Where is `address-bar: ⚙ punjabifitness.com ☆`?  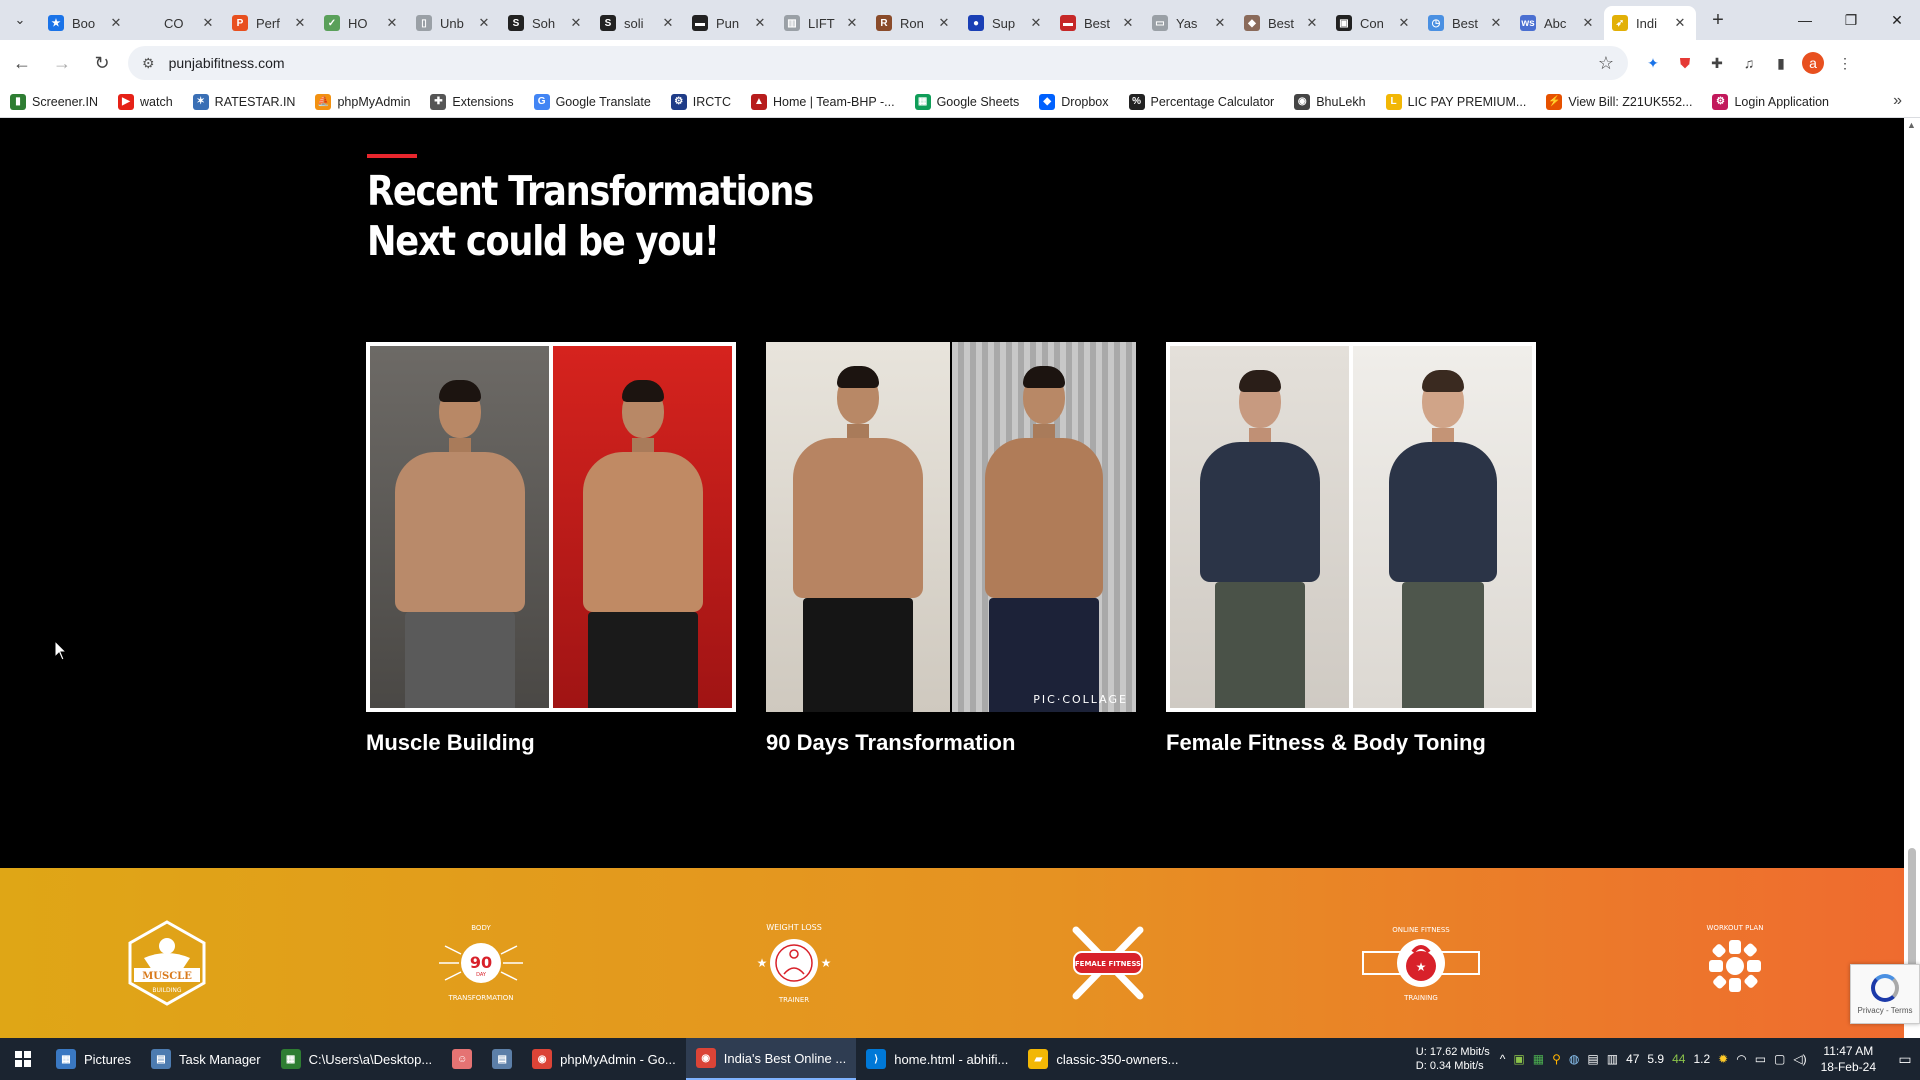 address-bar: ⚙ punjabifitness.com ☆ is located at coordinates (878, 63).